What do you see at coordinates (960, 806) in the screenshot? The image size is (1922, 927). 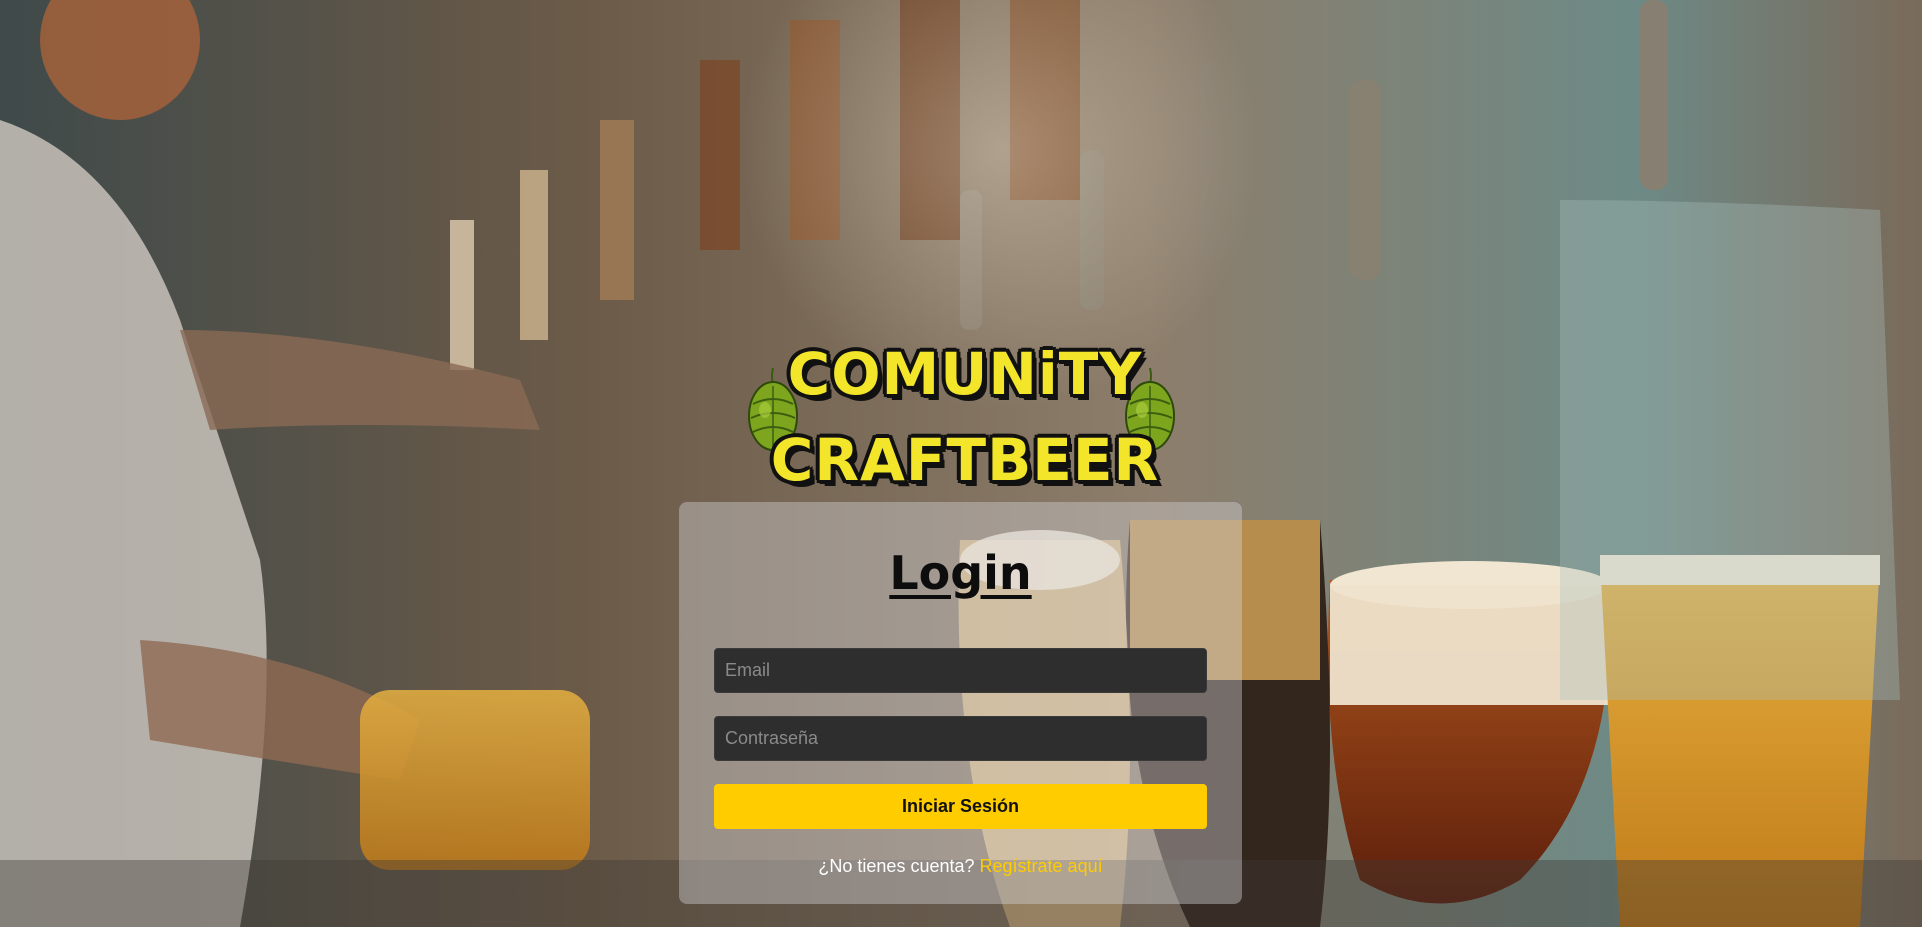 I see `login-submit-button: Iniciar Sesión` at bounding box center [960, 806].